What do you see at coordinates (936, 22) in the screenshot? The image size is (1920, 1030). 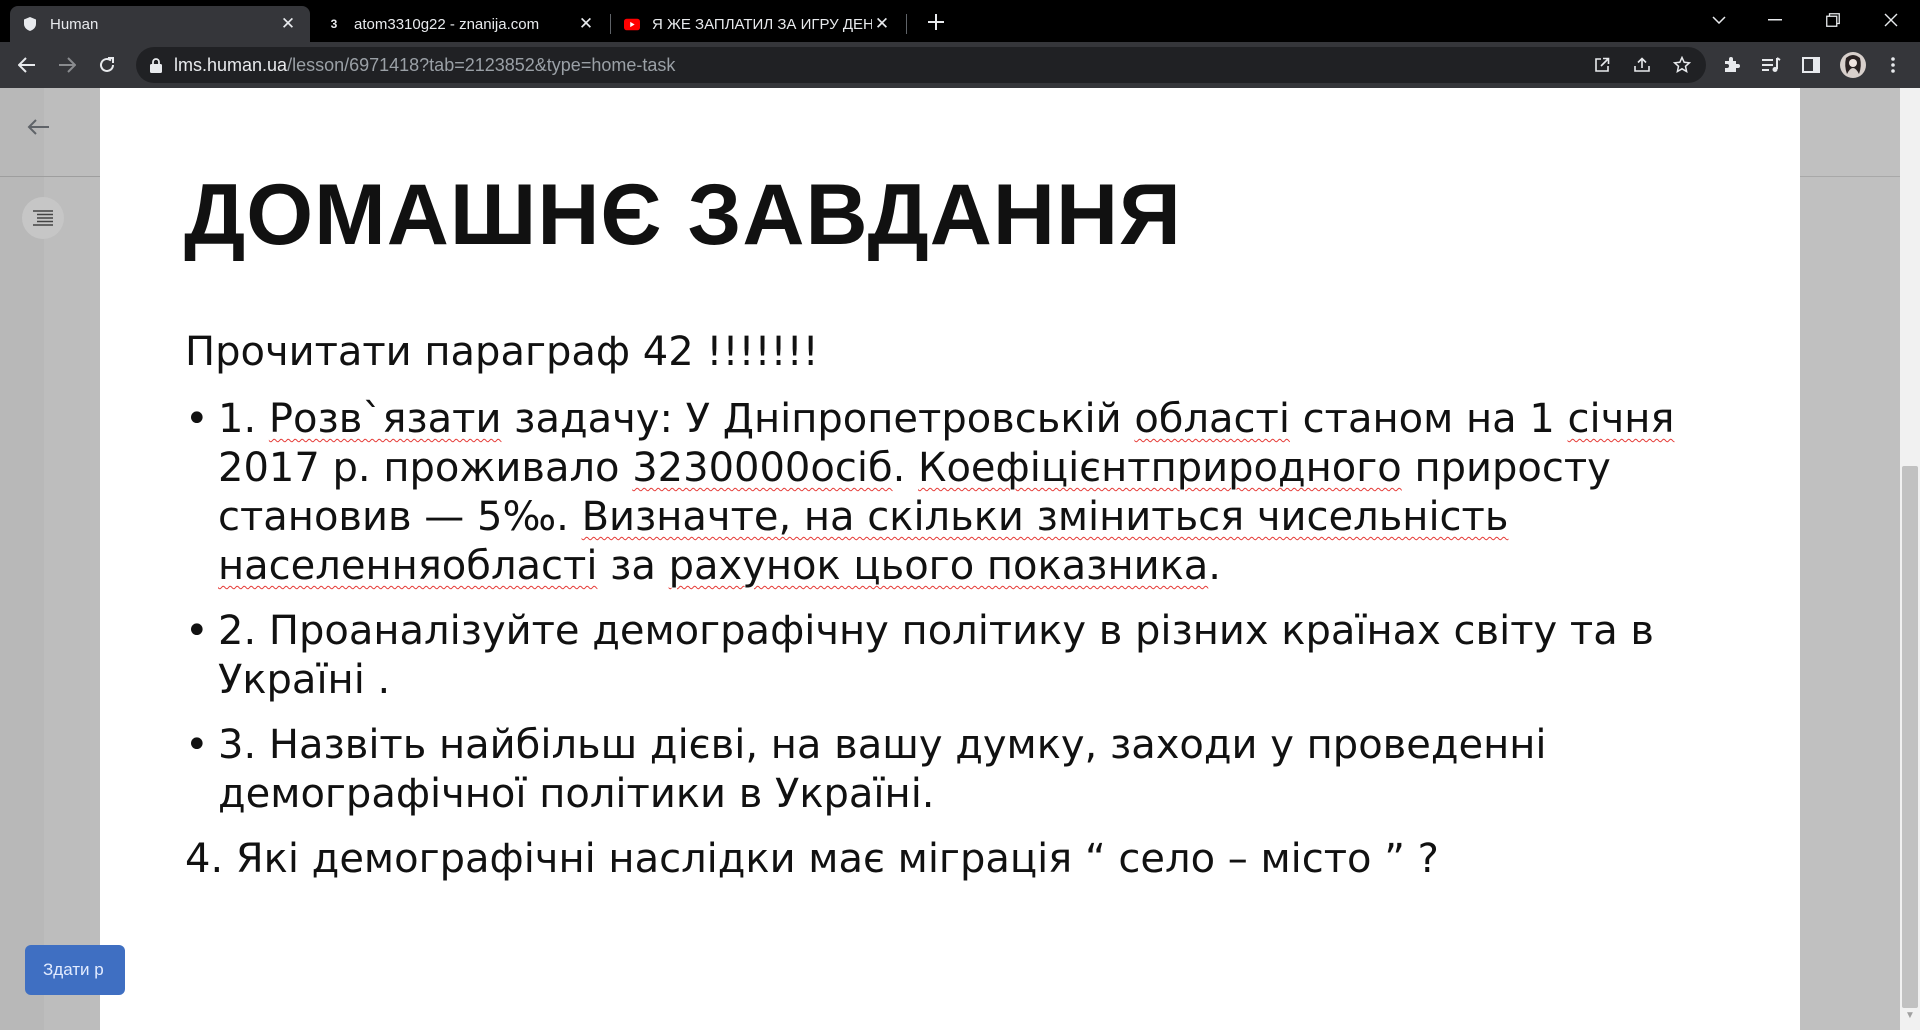 I see `new-tab-plus-icon` at bounding box center [936, 22].